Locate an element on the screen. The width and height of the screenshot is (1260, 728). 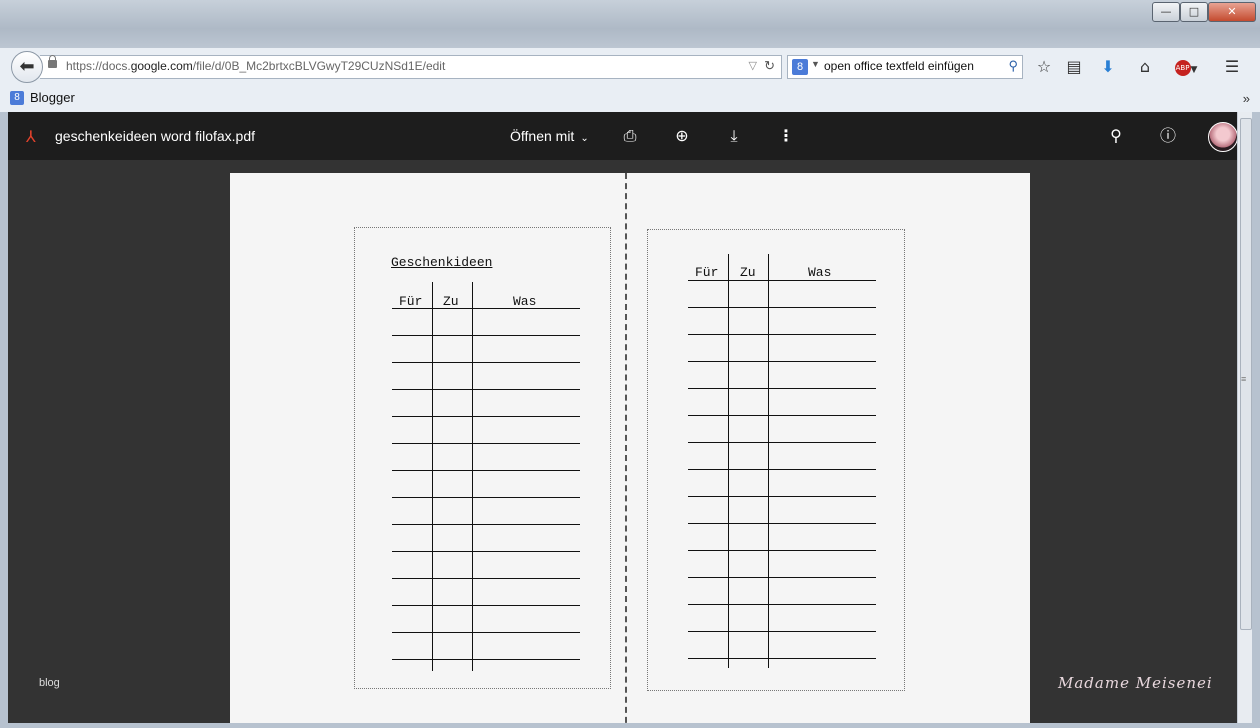
download-icon: ⤓ is located at coordinates (734, 136).